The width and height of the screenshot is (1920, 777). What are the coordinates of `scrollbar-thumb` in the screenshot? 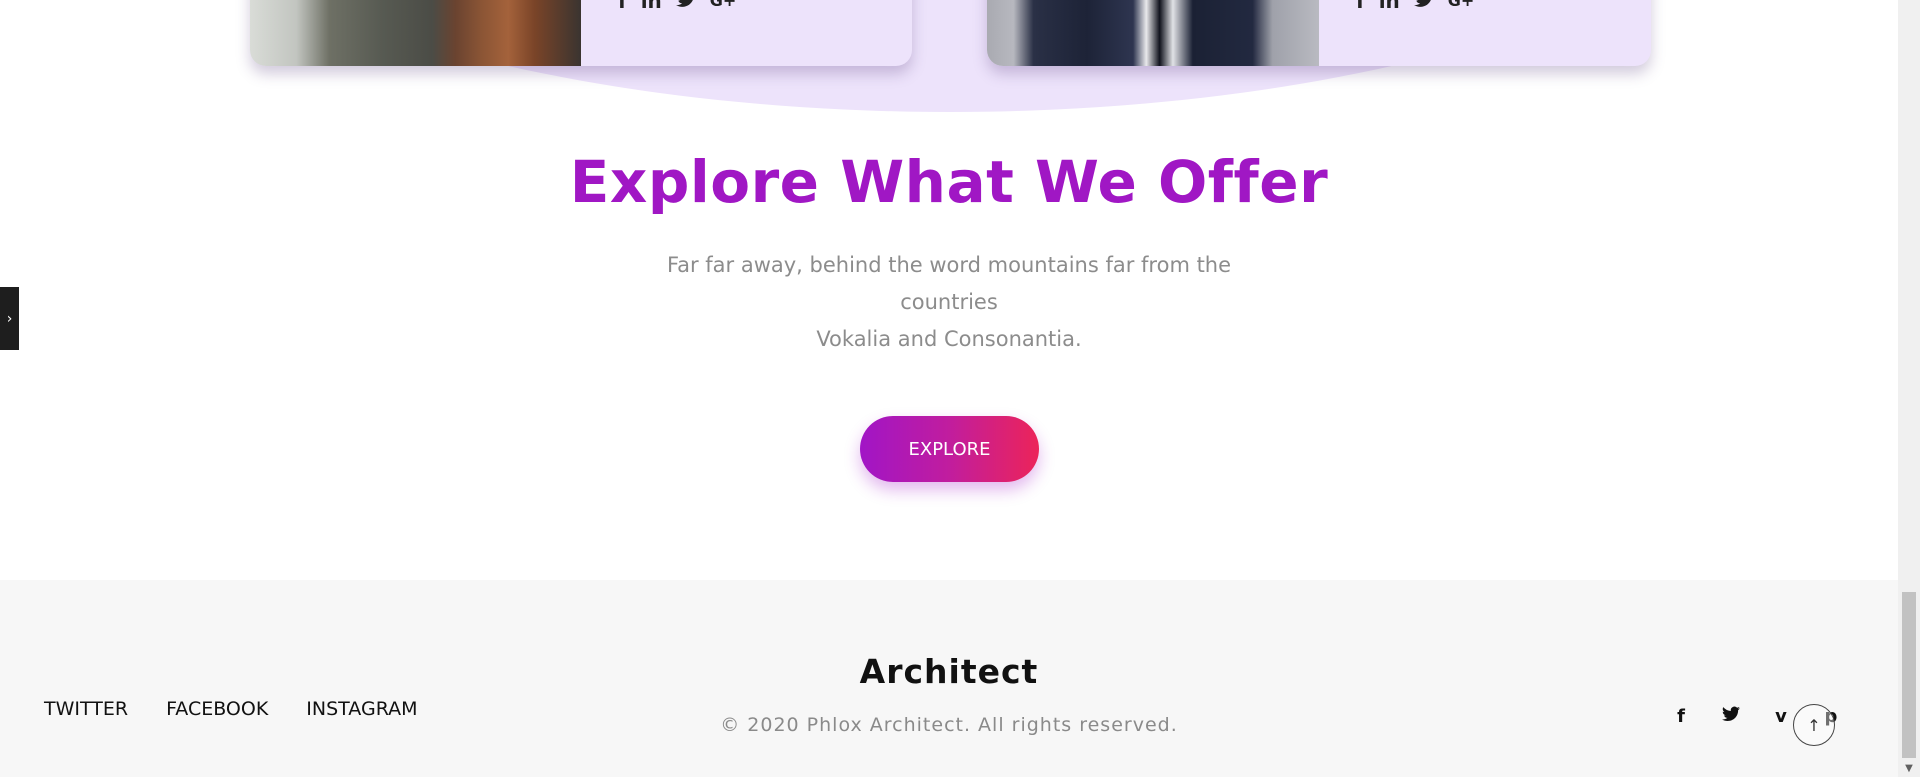 It's located at (1909, 675).